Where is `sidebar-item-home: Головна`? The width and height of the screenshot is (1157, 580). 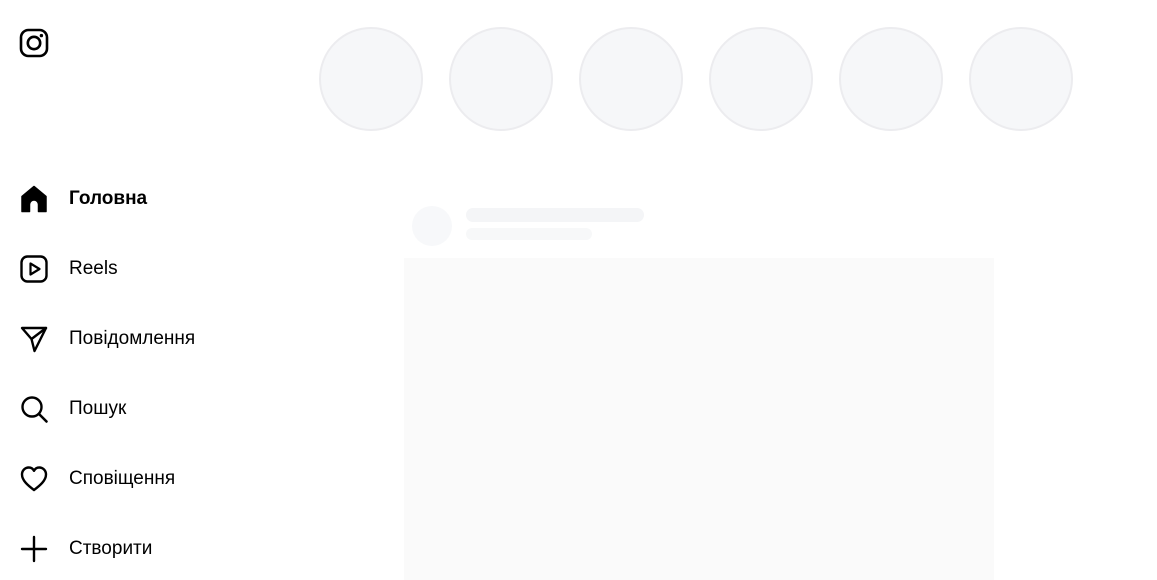 sidebar-item-home: Головна is located at coordinates (82, 199).